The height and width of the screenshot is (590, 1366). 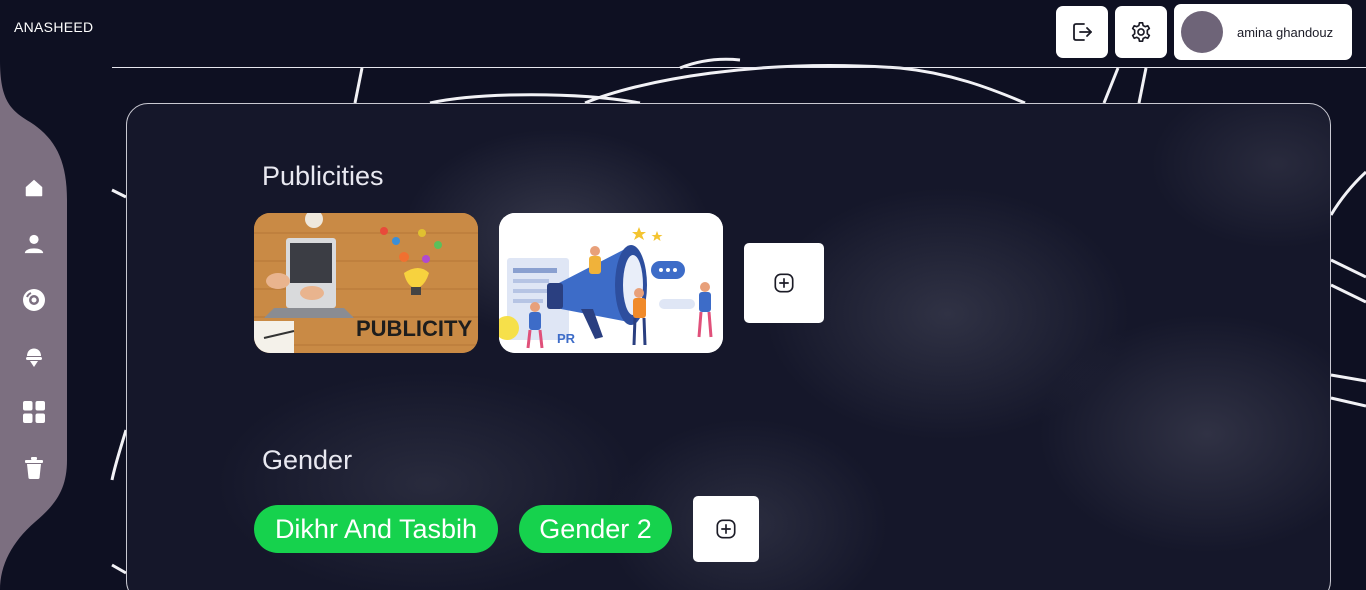 I want to click on gender-title: Gender, so click(x=307, y=460).